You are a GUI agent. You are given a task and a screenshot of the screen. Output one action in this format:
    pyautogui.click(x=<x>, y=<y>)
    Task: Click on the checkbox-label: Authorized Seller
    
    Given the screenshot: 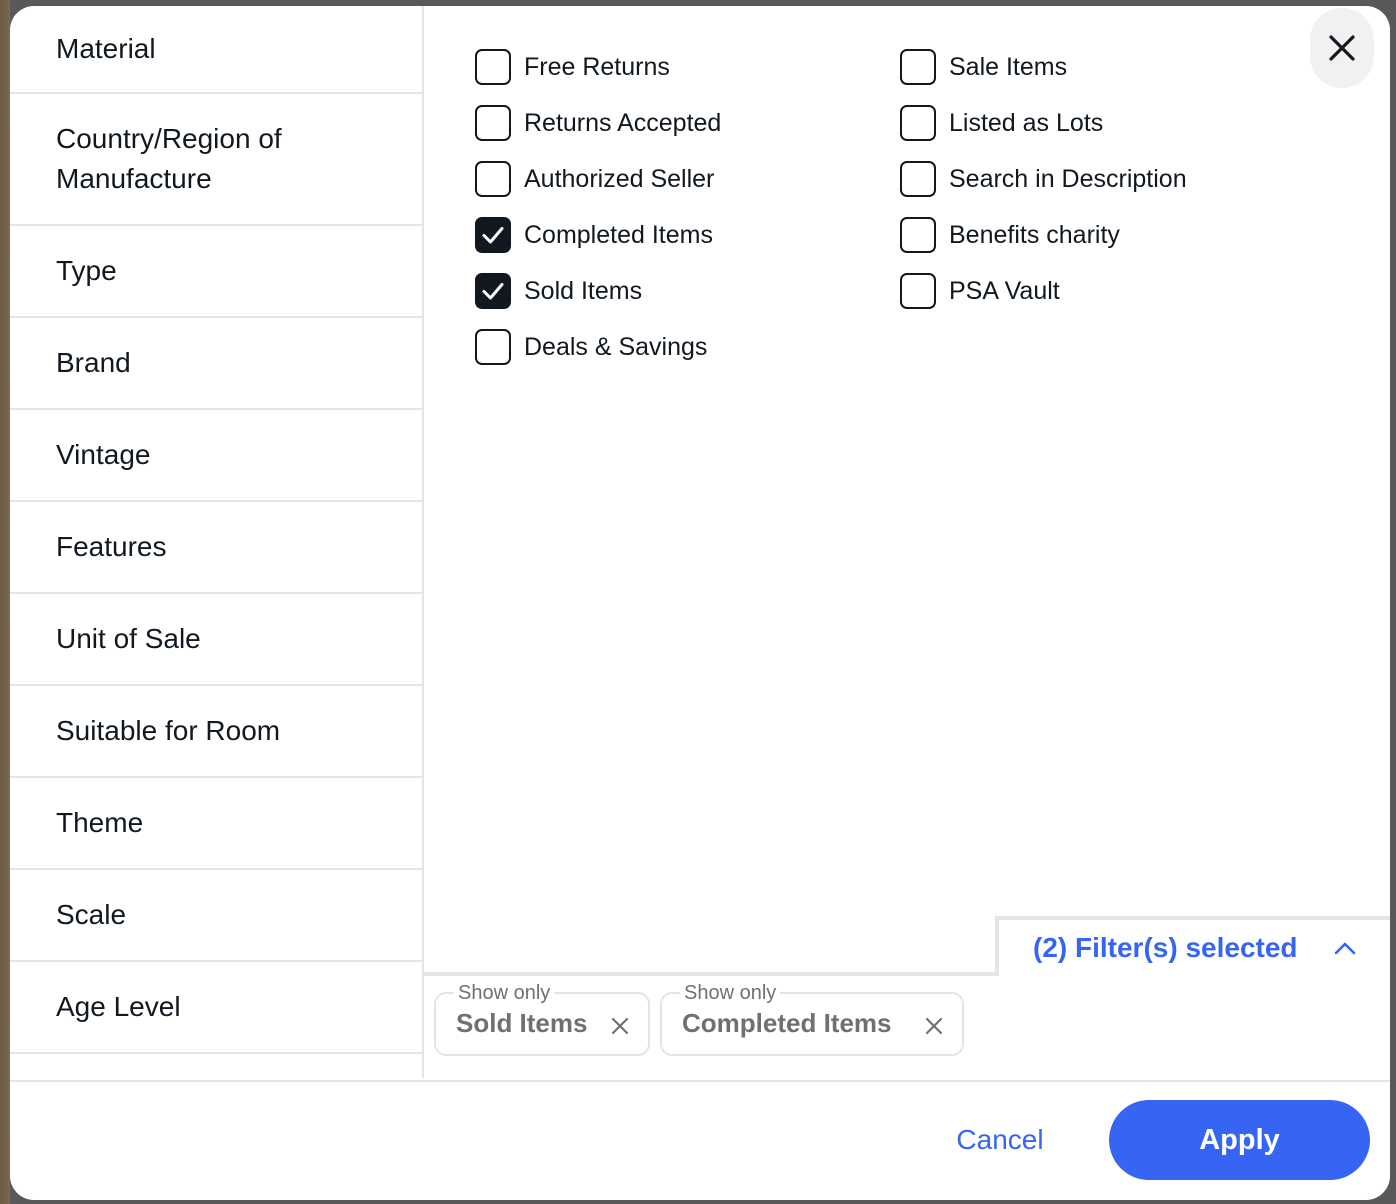 What is the action you would take?
    pyautogui.click(x=619, y=178)
    